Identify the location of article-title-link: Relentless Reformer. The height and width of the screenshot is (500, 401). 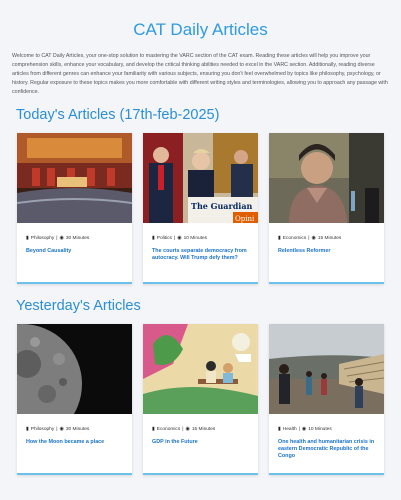
(326, 251).